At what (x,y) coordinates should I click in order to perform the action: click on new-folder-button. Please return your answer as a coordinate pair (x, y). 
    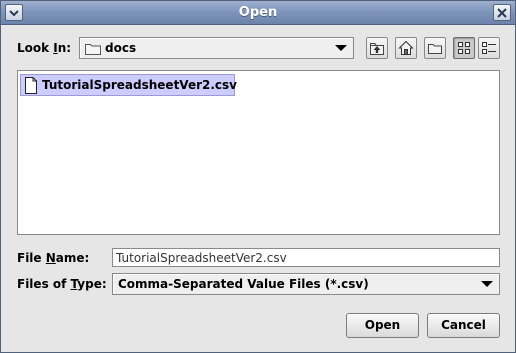
    Looking at the image, I should click on (435, 48).